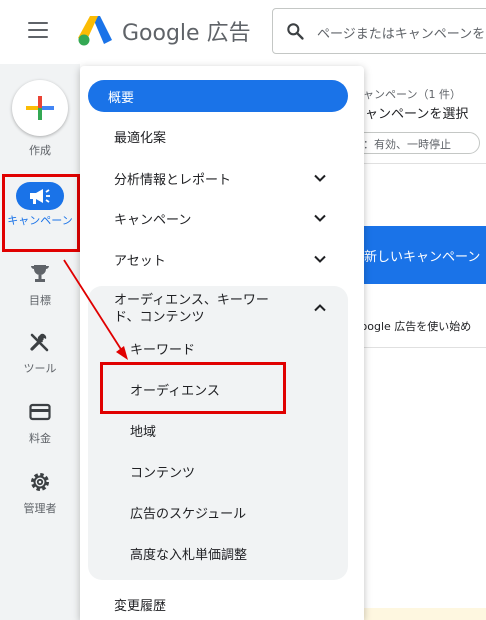 The height and width of the screenshot is (620, 486). I want to click on goals-label: 目標, so click(40, 300).